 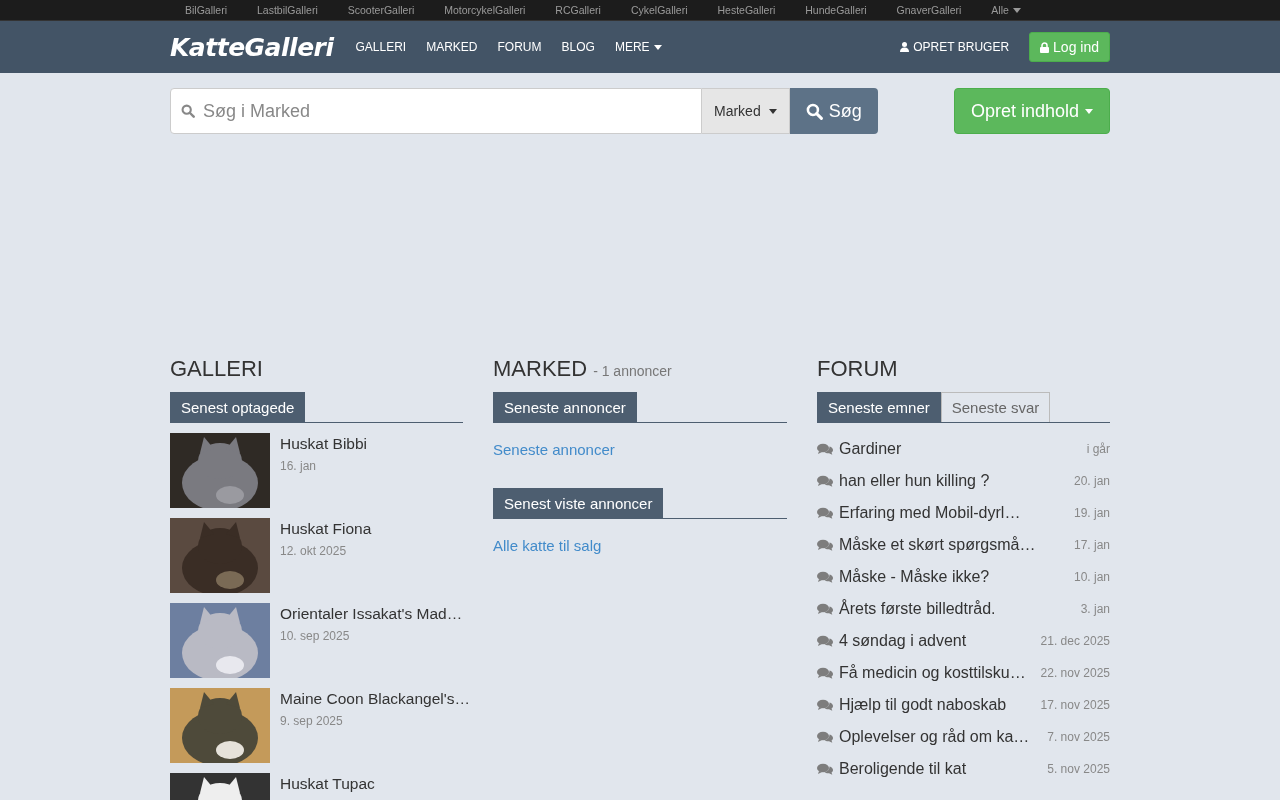 I want to click on topic-date: 21. dec 2025, so click(x=1075, y=641).